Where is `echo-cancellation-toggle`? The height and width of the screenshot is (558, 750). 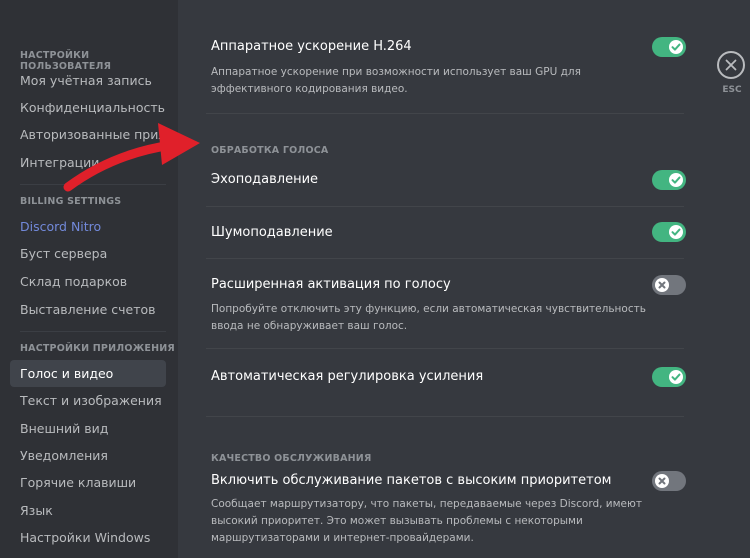
echo-cancellation-toggle is located at coordinates (669, 180).